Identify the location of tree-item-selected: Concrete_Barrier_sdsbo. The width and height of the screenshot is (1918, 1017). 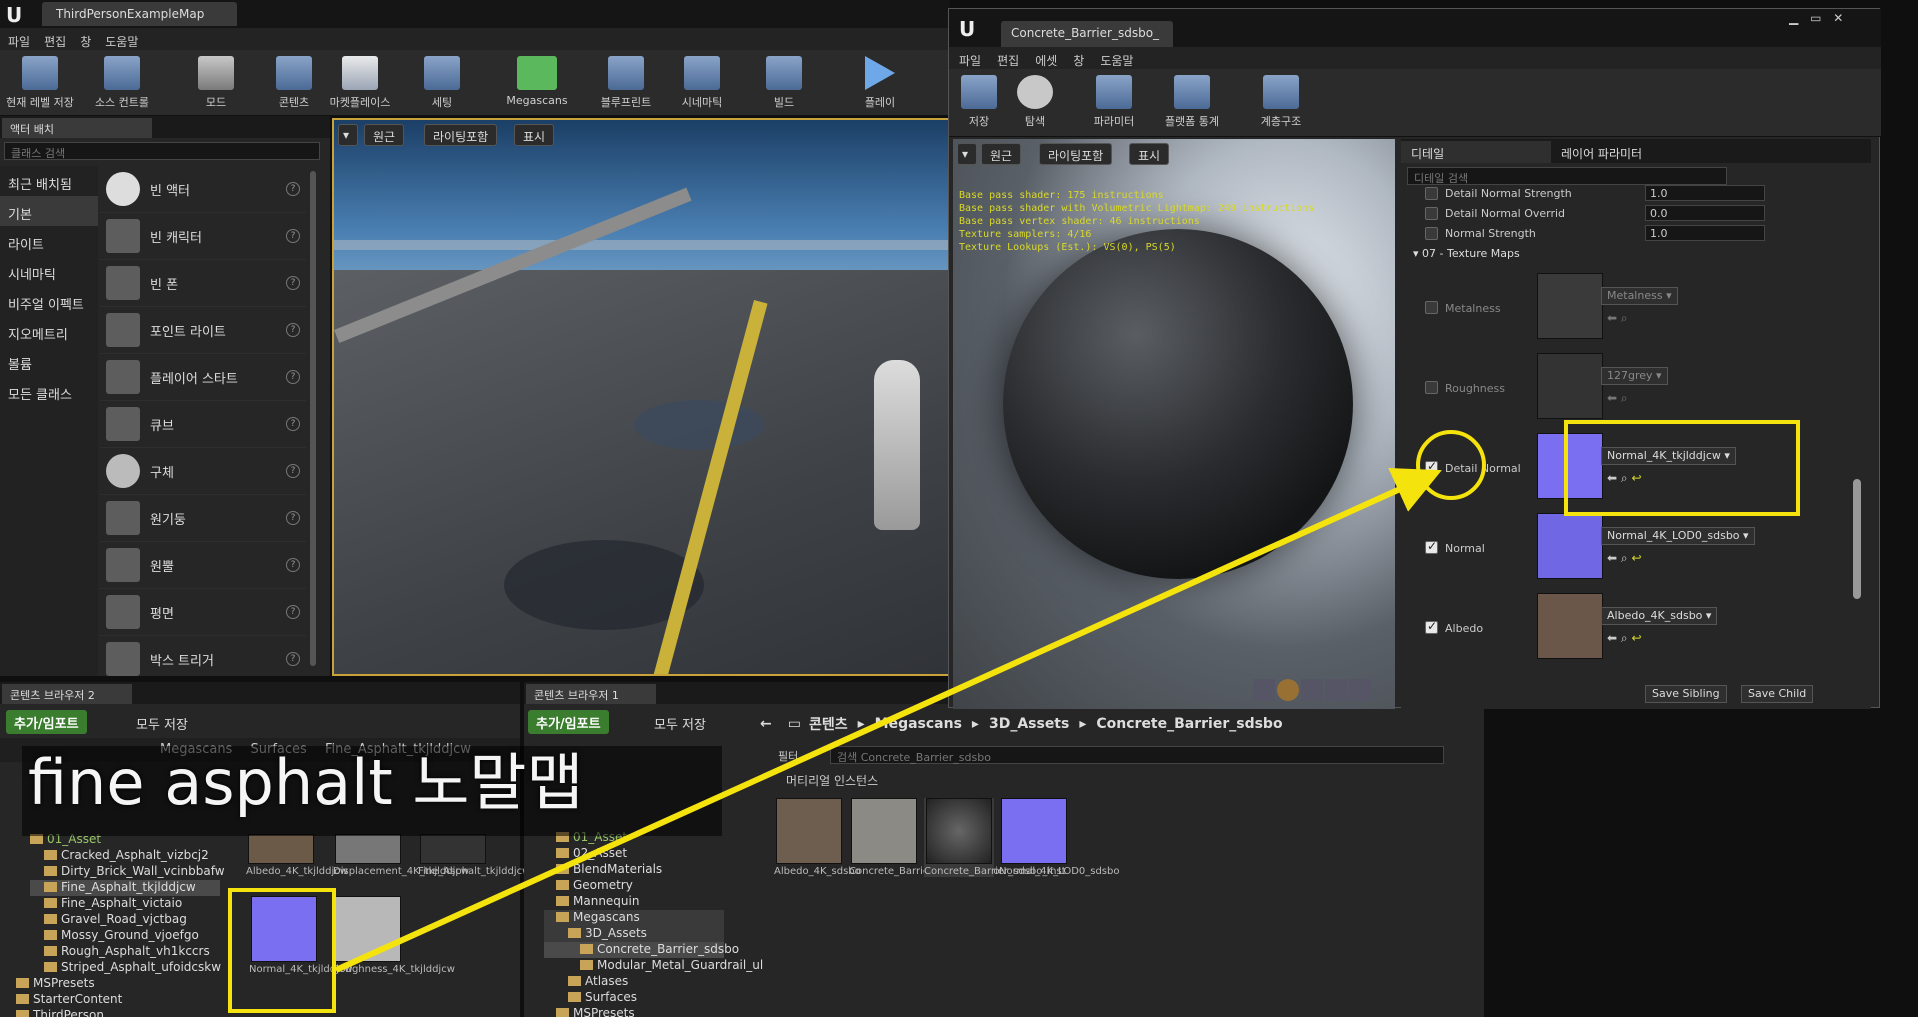
(641, 950).